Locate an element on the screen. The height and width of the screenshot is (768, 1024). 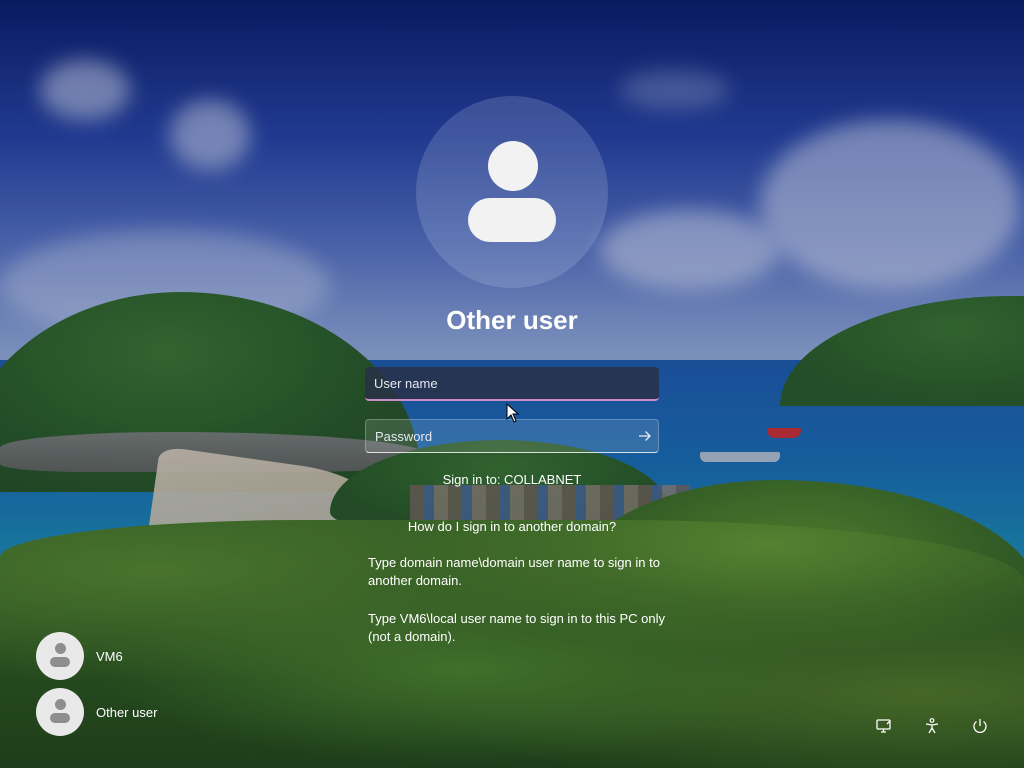
user-icon-body is located at coordinates (512, 220).